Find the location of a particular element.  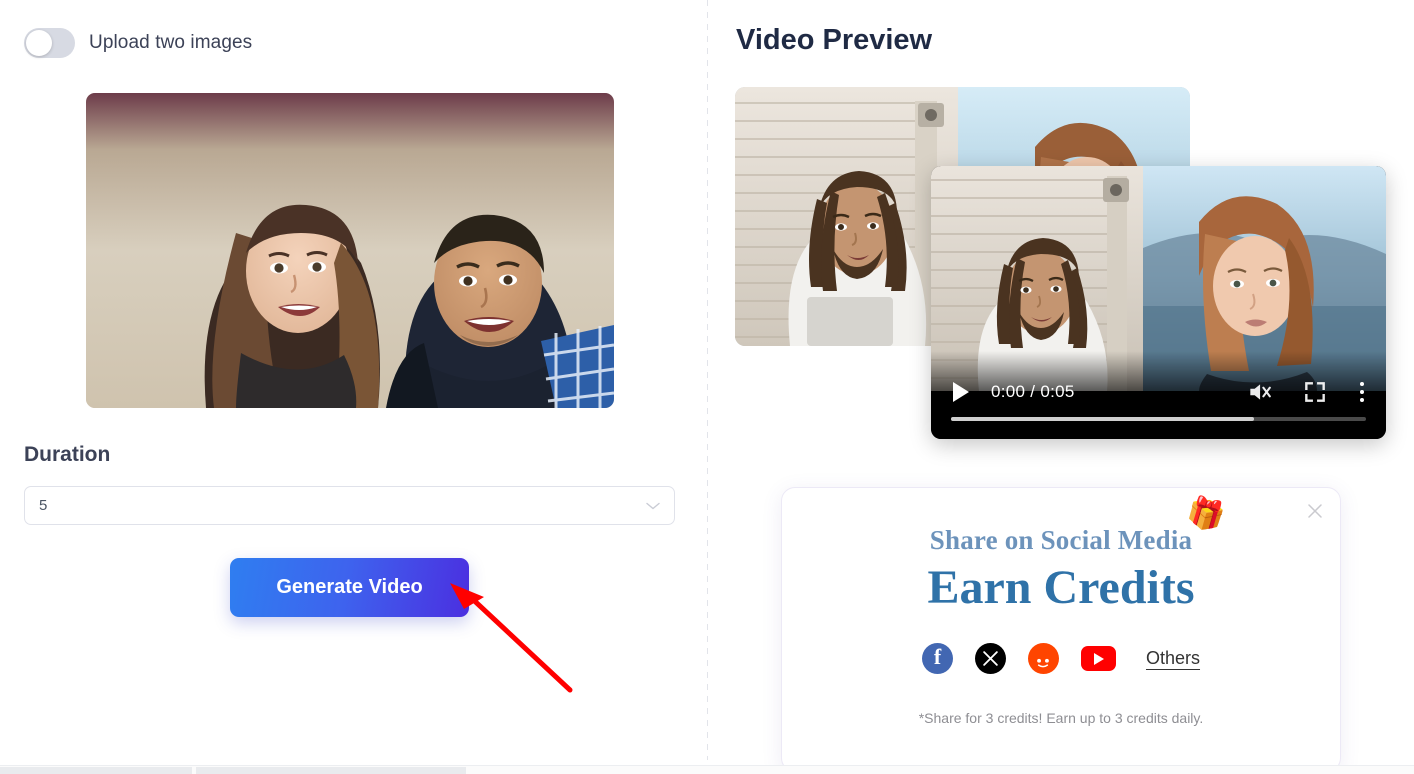

toggle-knob is located at coordinates (39, 43).